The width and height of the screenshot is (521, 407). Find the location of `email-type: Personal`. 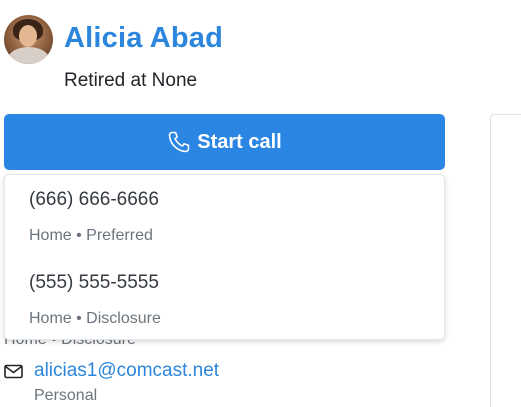

email-type: Personal is located at coordinates (66, 395).